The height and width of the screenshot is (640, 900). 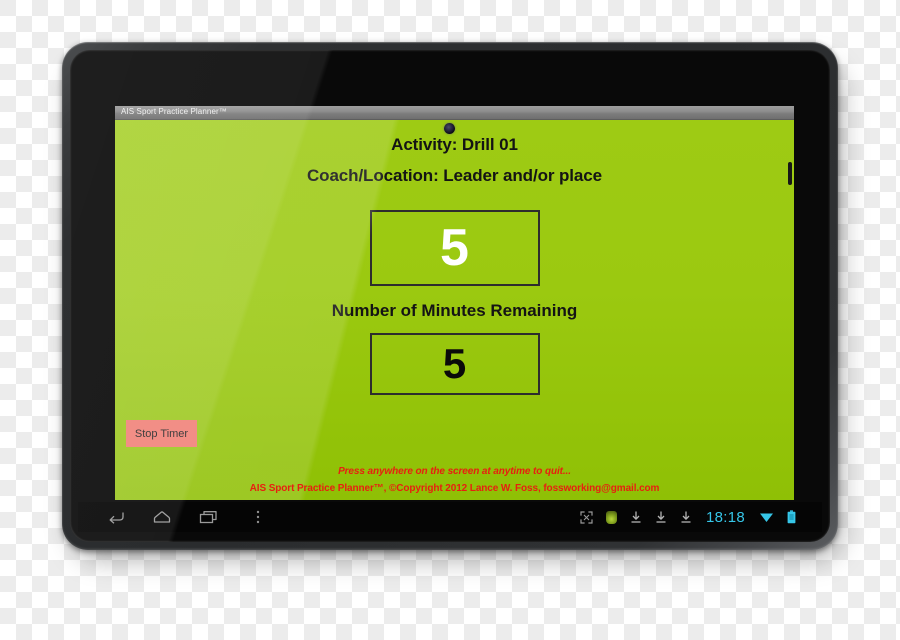 I want to click on android-navigation-bar: 18:18, so click(x=450, y=517).